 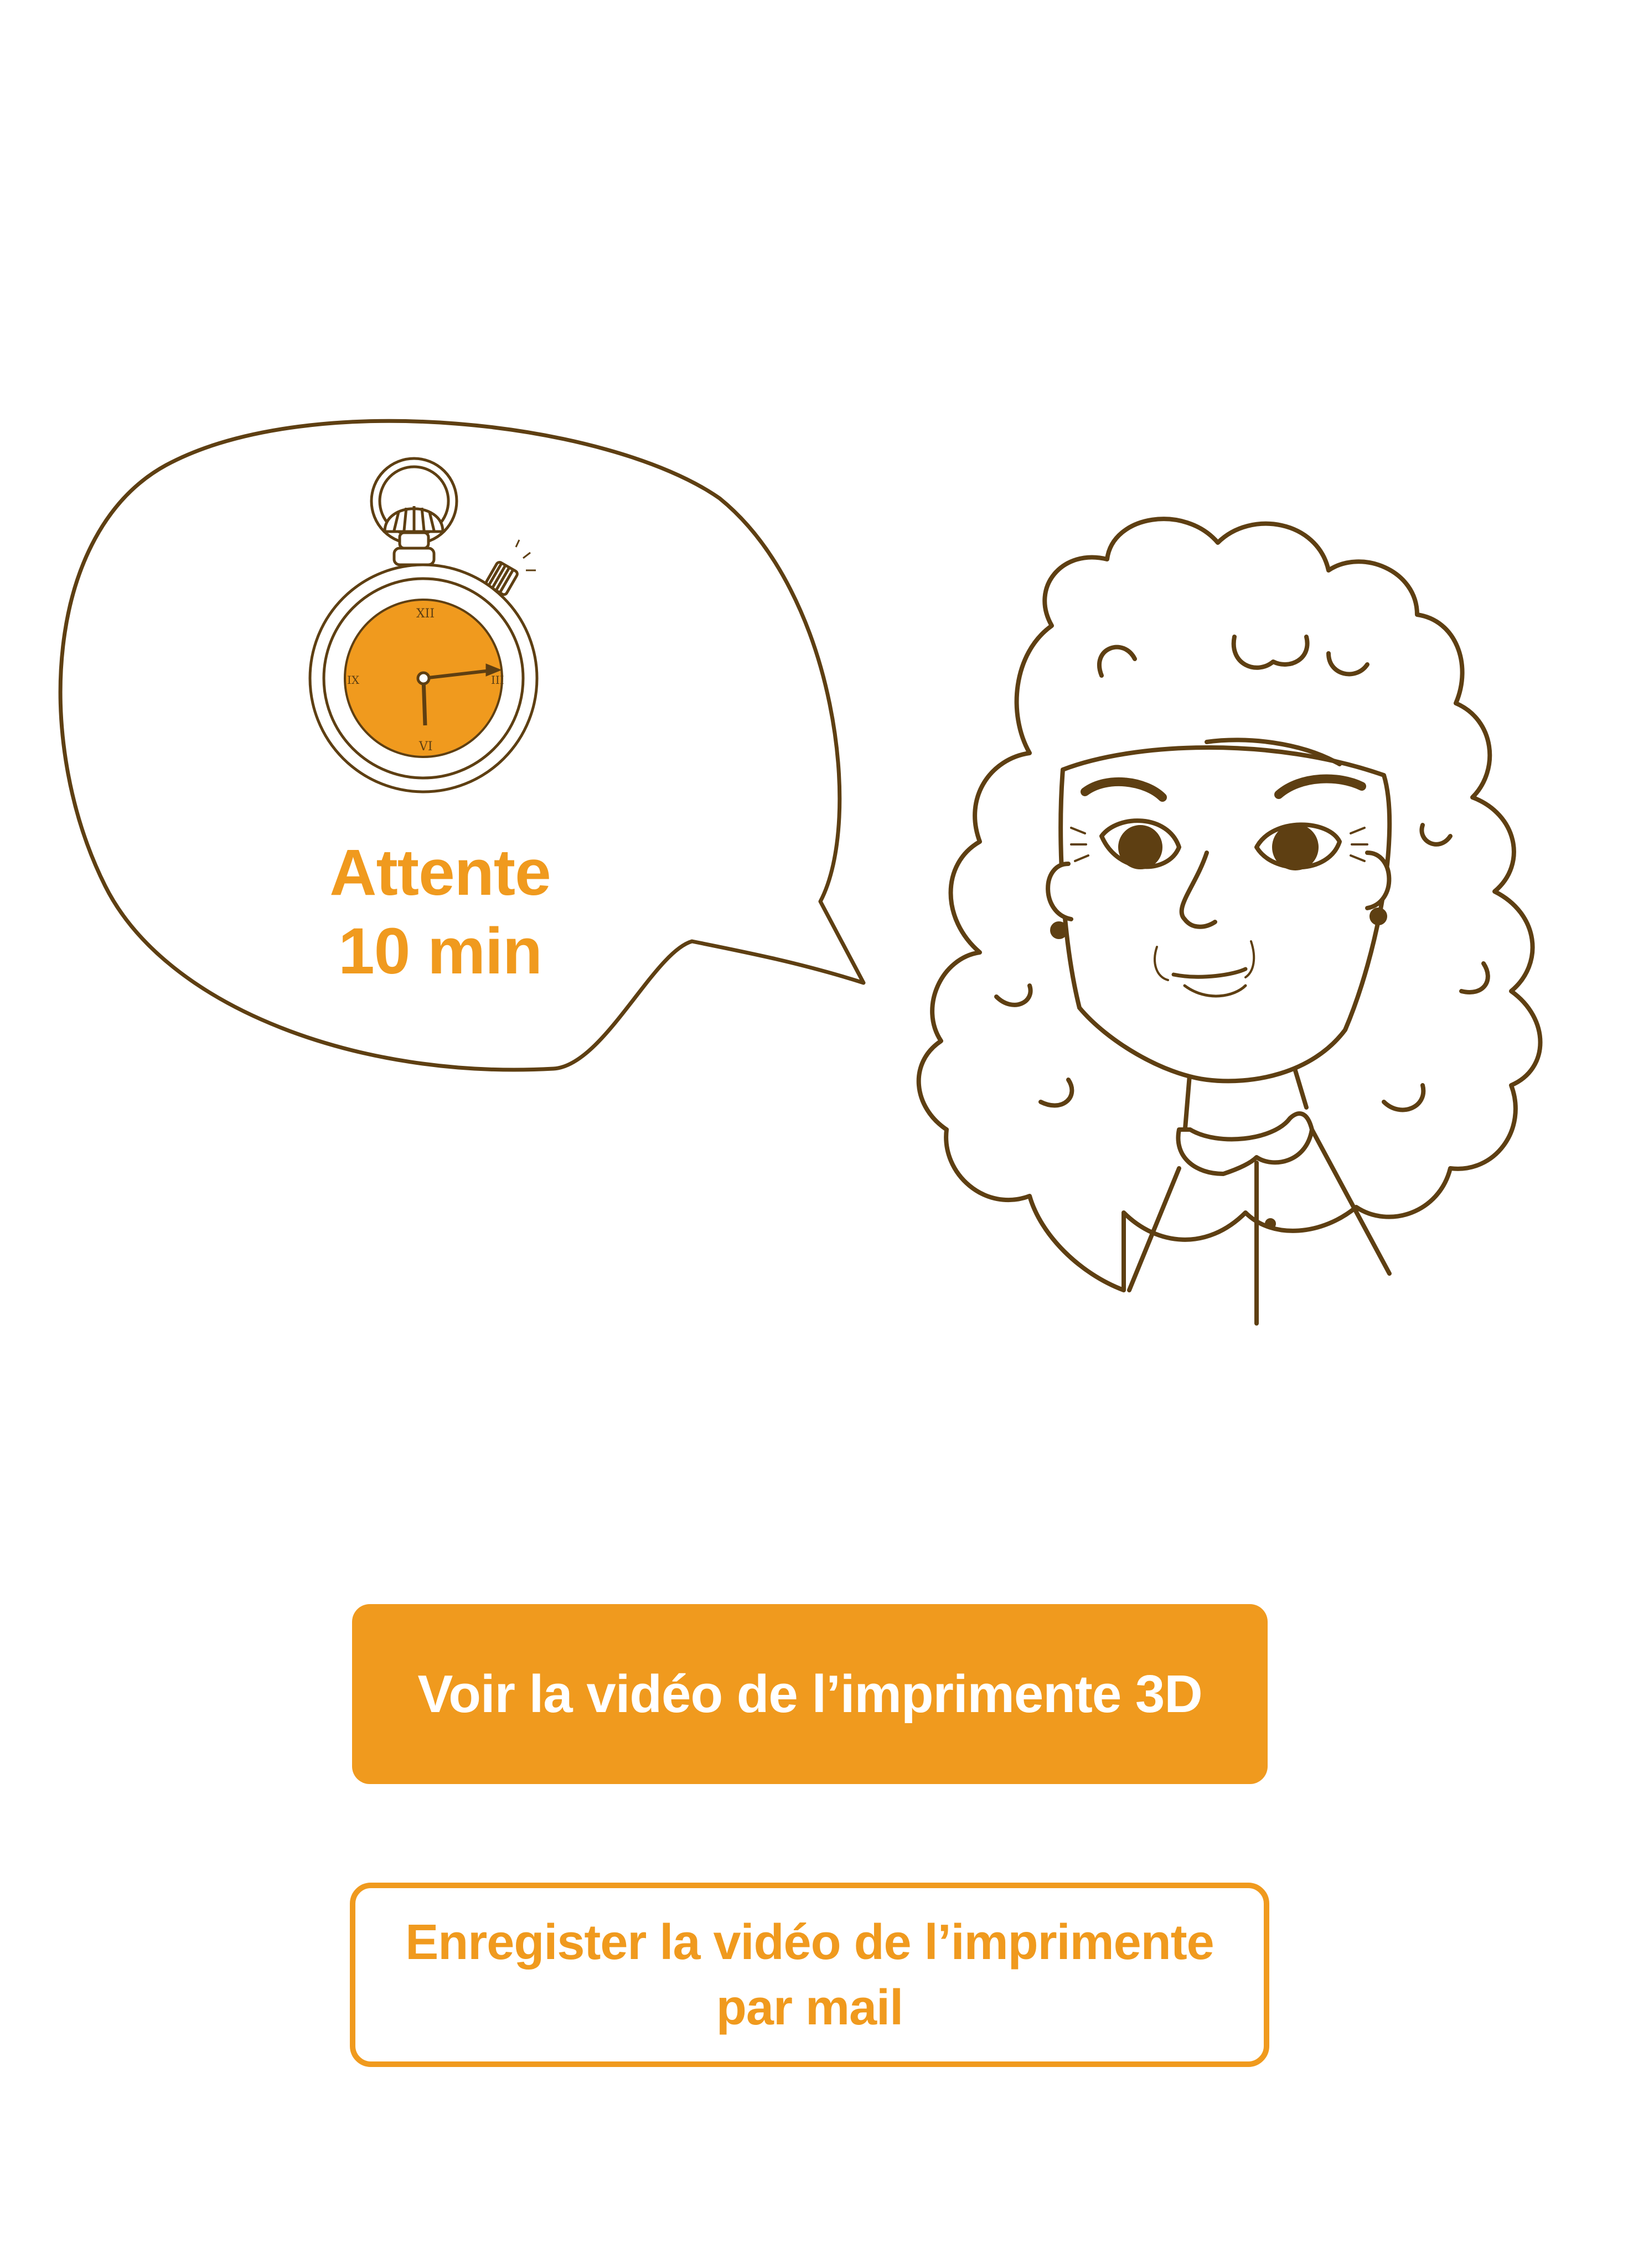 What do you see at coordinates (809, 2007) in the screenshot?
I see `save-video-label-line2: par mail` at bounding box center [809, 2007].